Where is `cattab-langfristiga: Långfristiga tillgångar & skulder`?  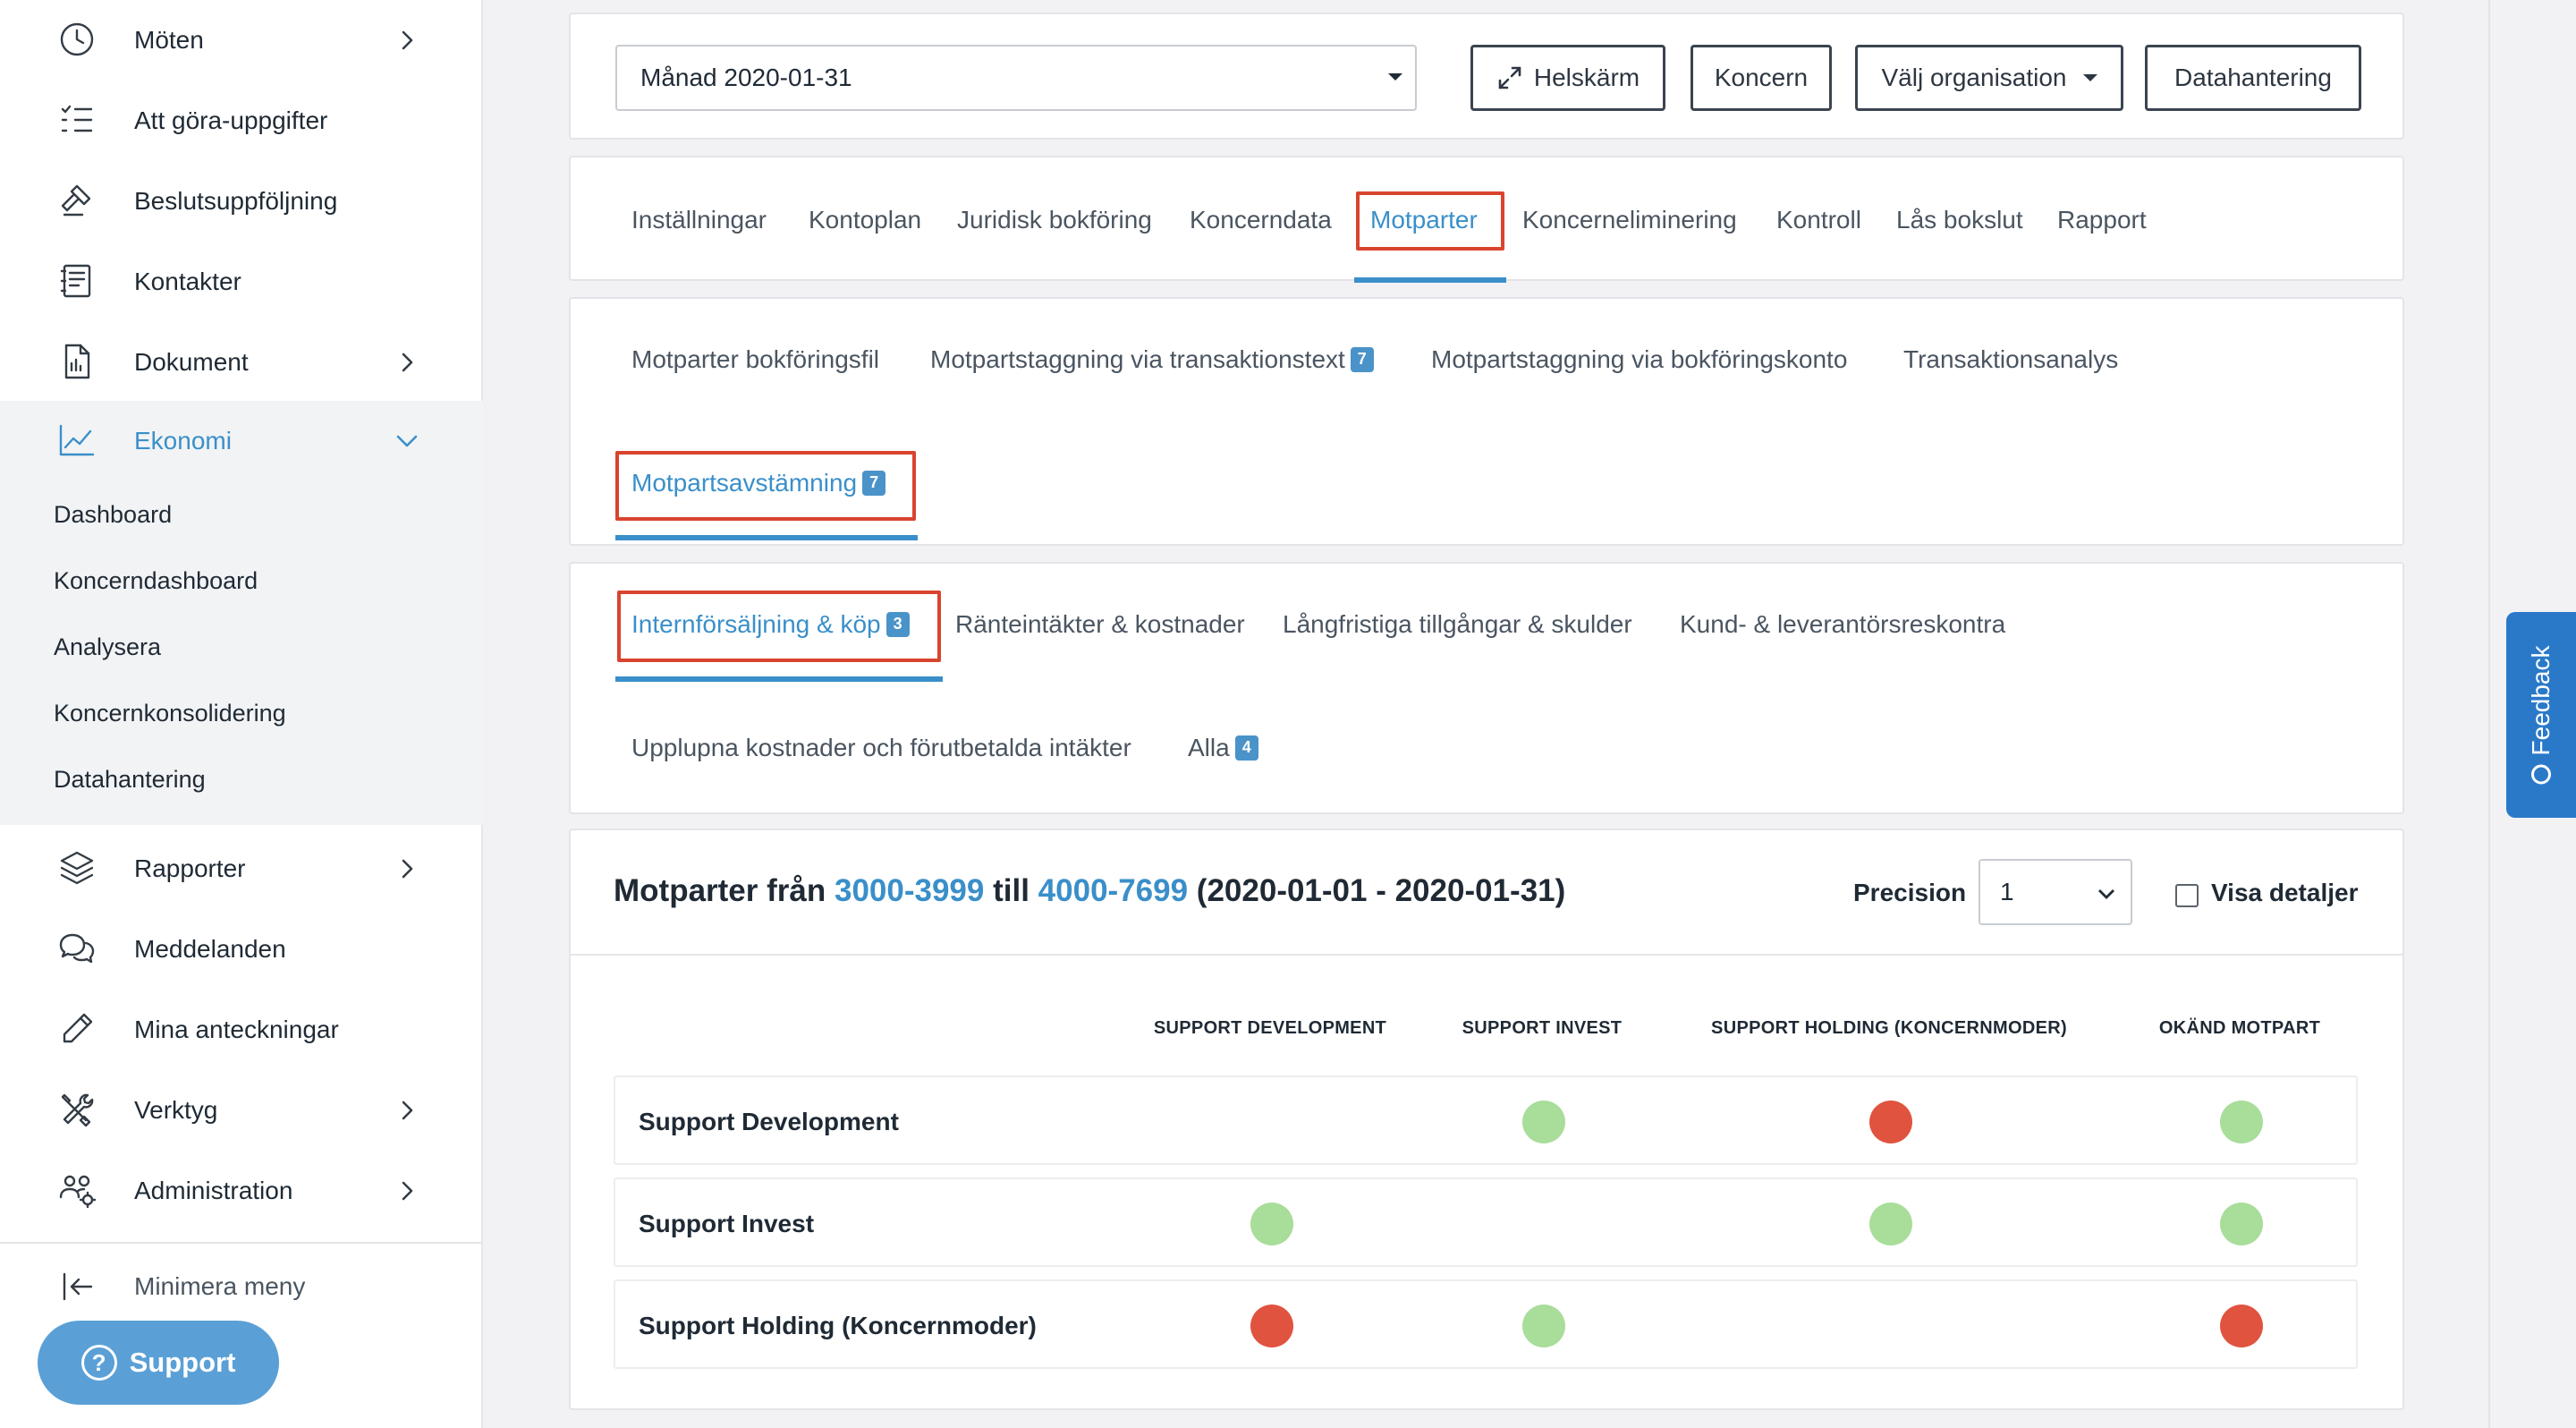
cattab-langfristiga: Långfristiga tillgångar & skulder is located at coordinates (1457, 624).